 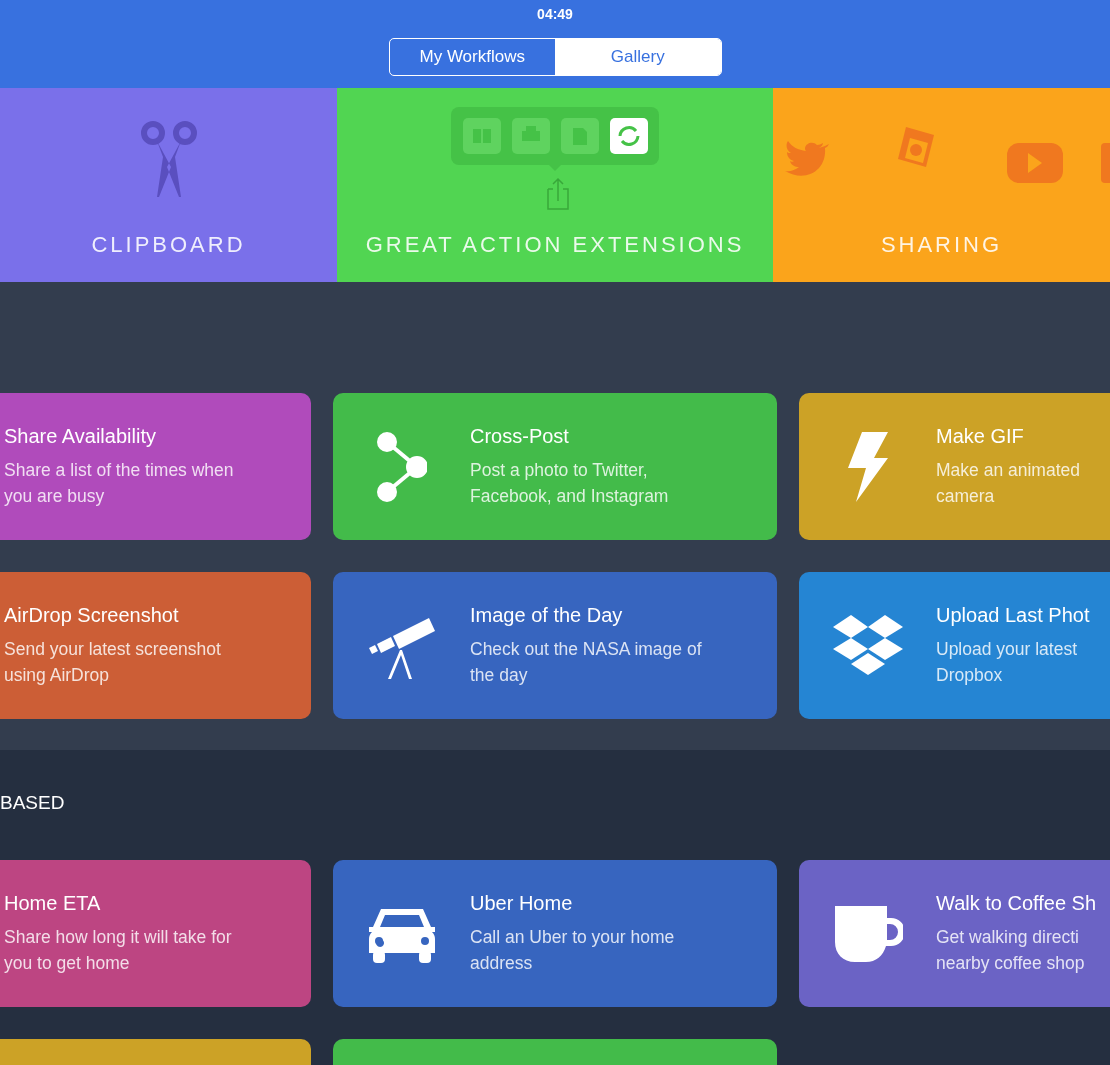 I want to click on description-line: Share a list of the times when, so click(x=119, y=470).